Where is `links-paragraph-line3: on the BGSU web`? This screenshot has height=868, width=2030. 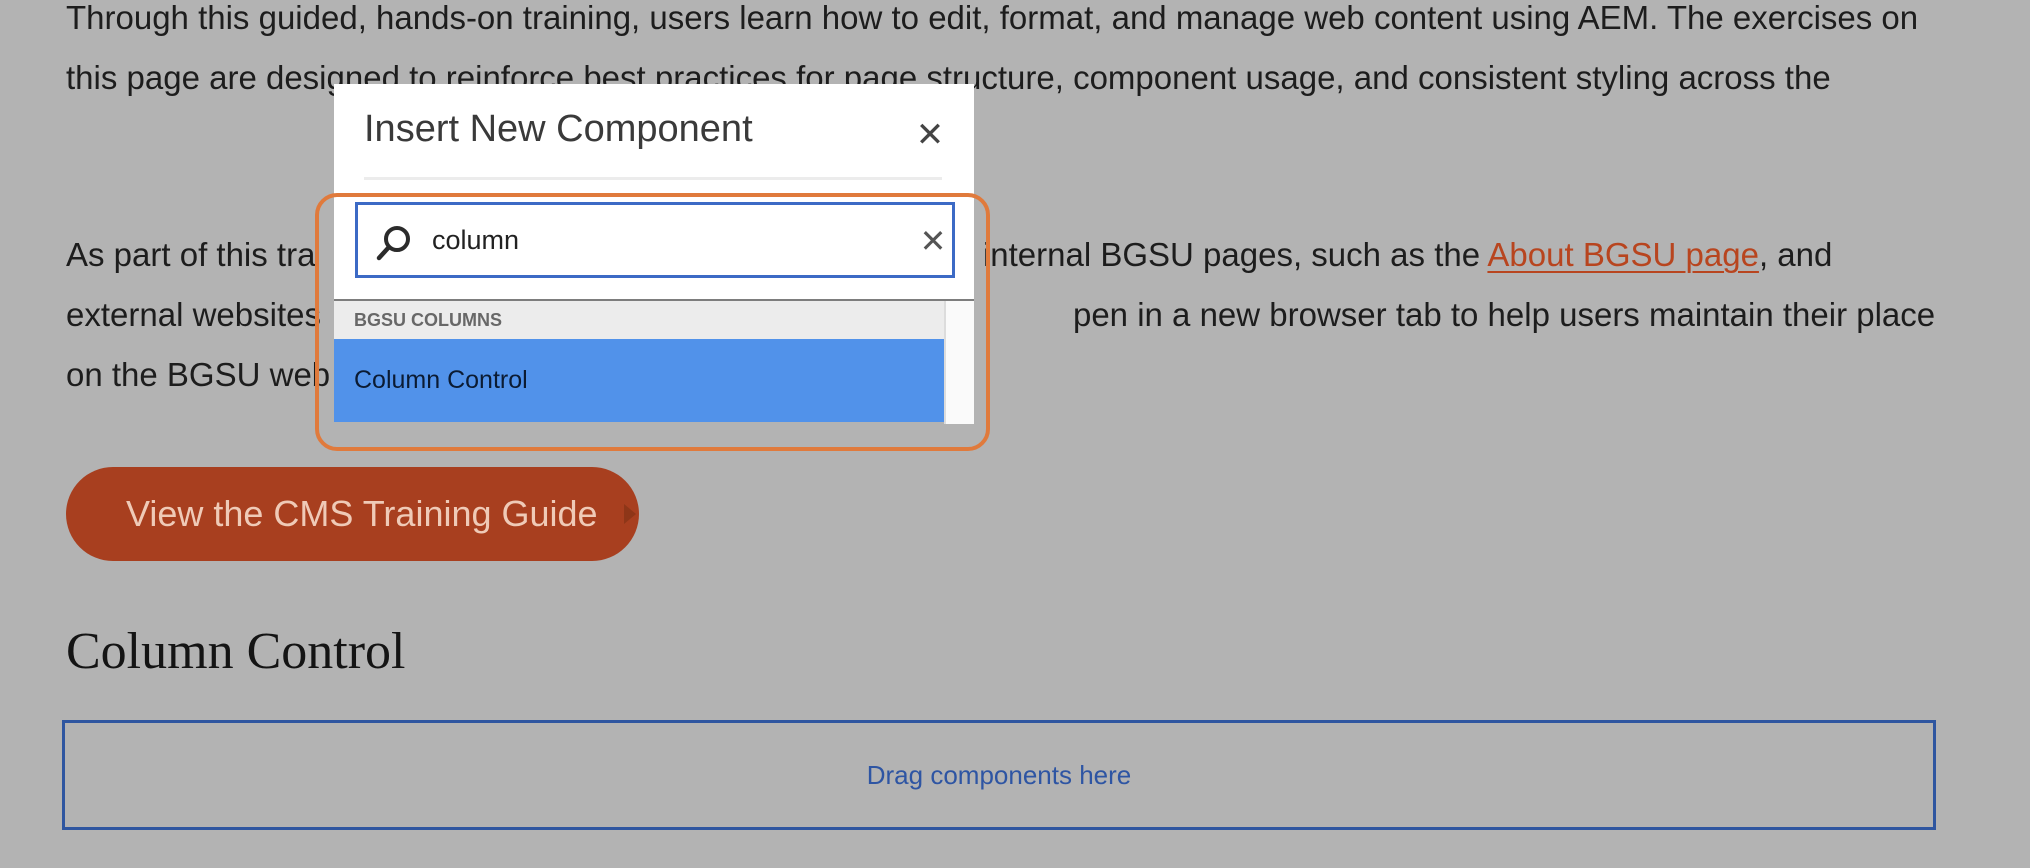 links-paragraph-line3: on the BGSU web is located at coordinates (198, 374).